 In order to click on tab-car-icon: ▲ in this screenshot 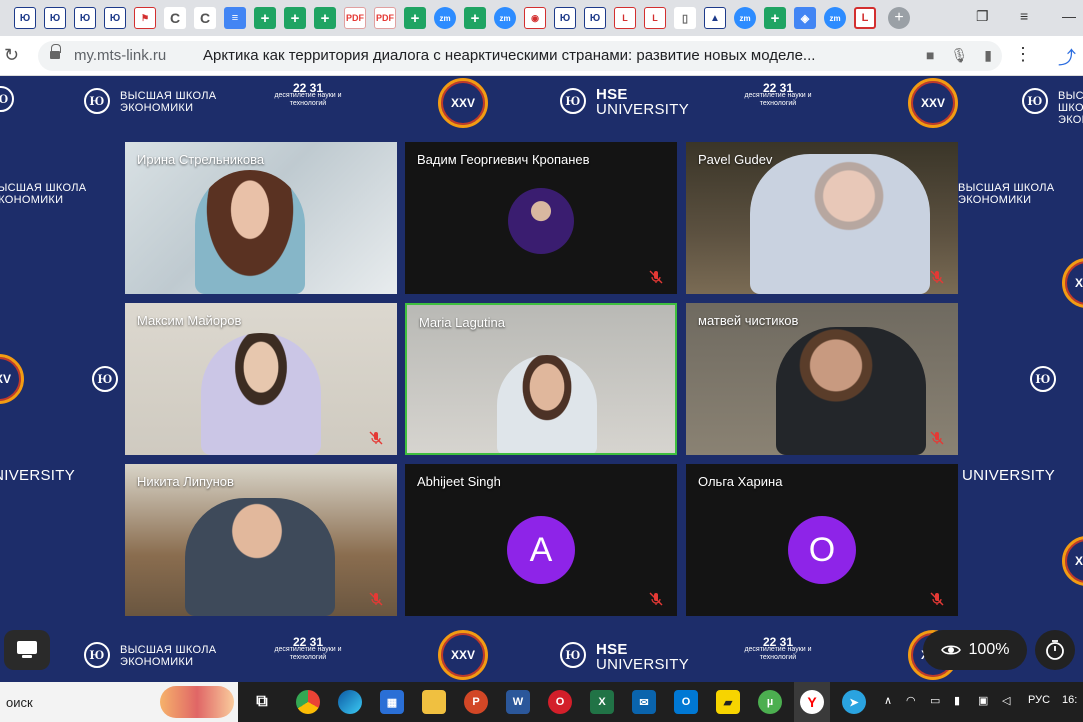, I will do `click(715, 18)`.